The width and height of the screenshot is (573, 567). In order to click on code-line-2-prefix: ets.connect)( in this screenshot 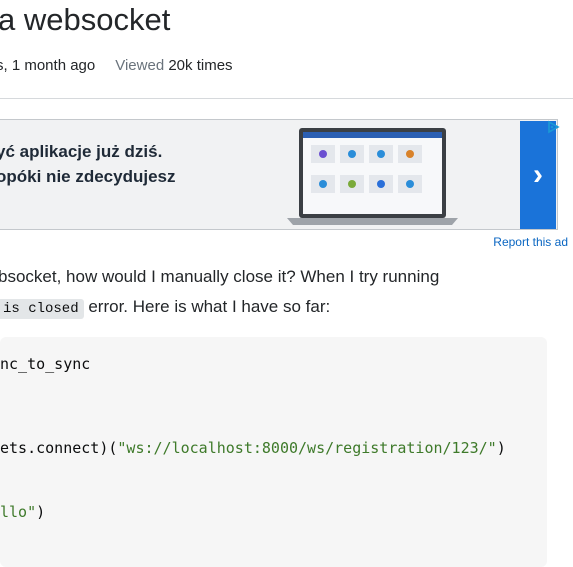, I will do `click(59, 448)`.